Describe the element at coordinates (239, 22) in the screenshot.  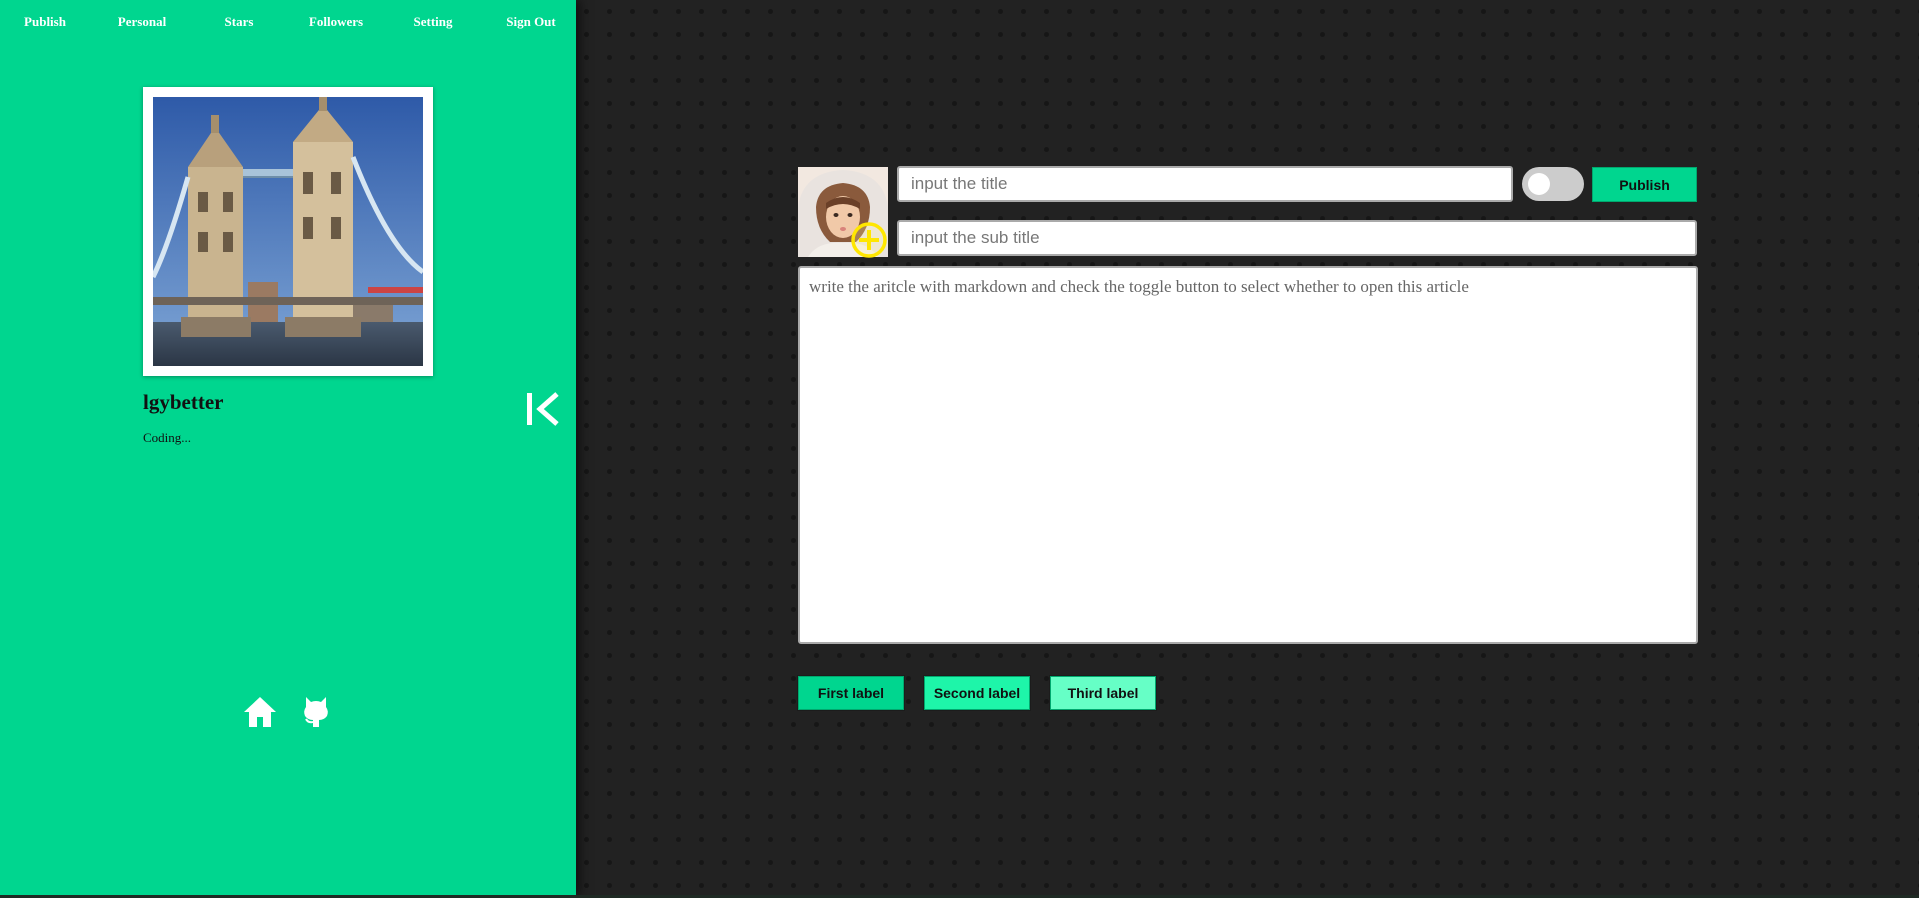
I see `nav-item-stars: Stars` at that location.